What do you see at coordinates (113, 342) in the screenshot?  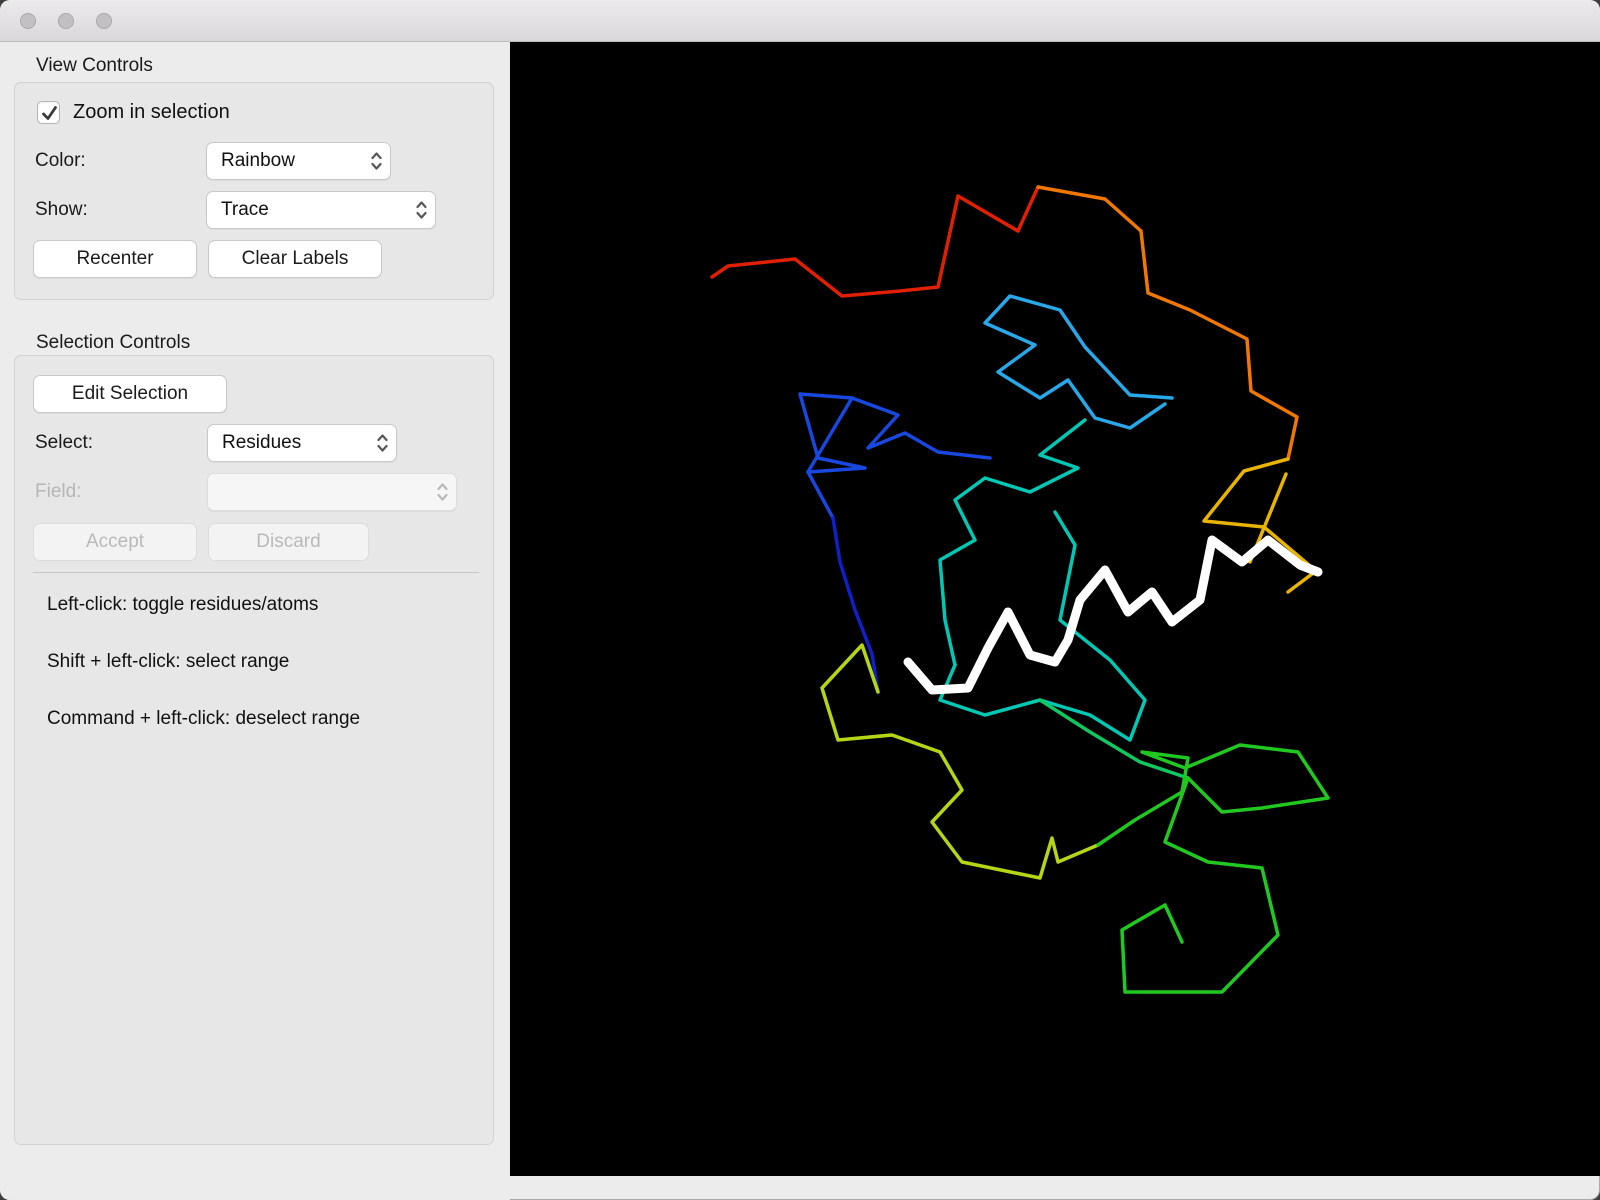 I see `selection-controls-heading: Selection Controls` at bounding box center [113, 342].